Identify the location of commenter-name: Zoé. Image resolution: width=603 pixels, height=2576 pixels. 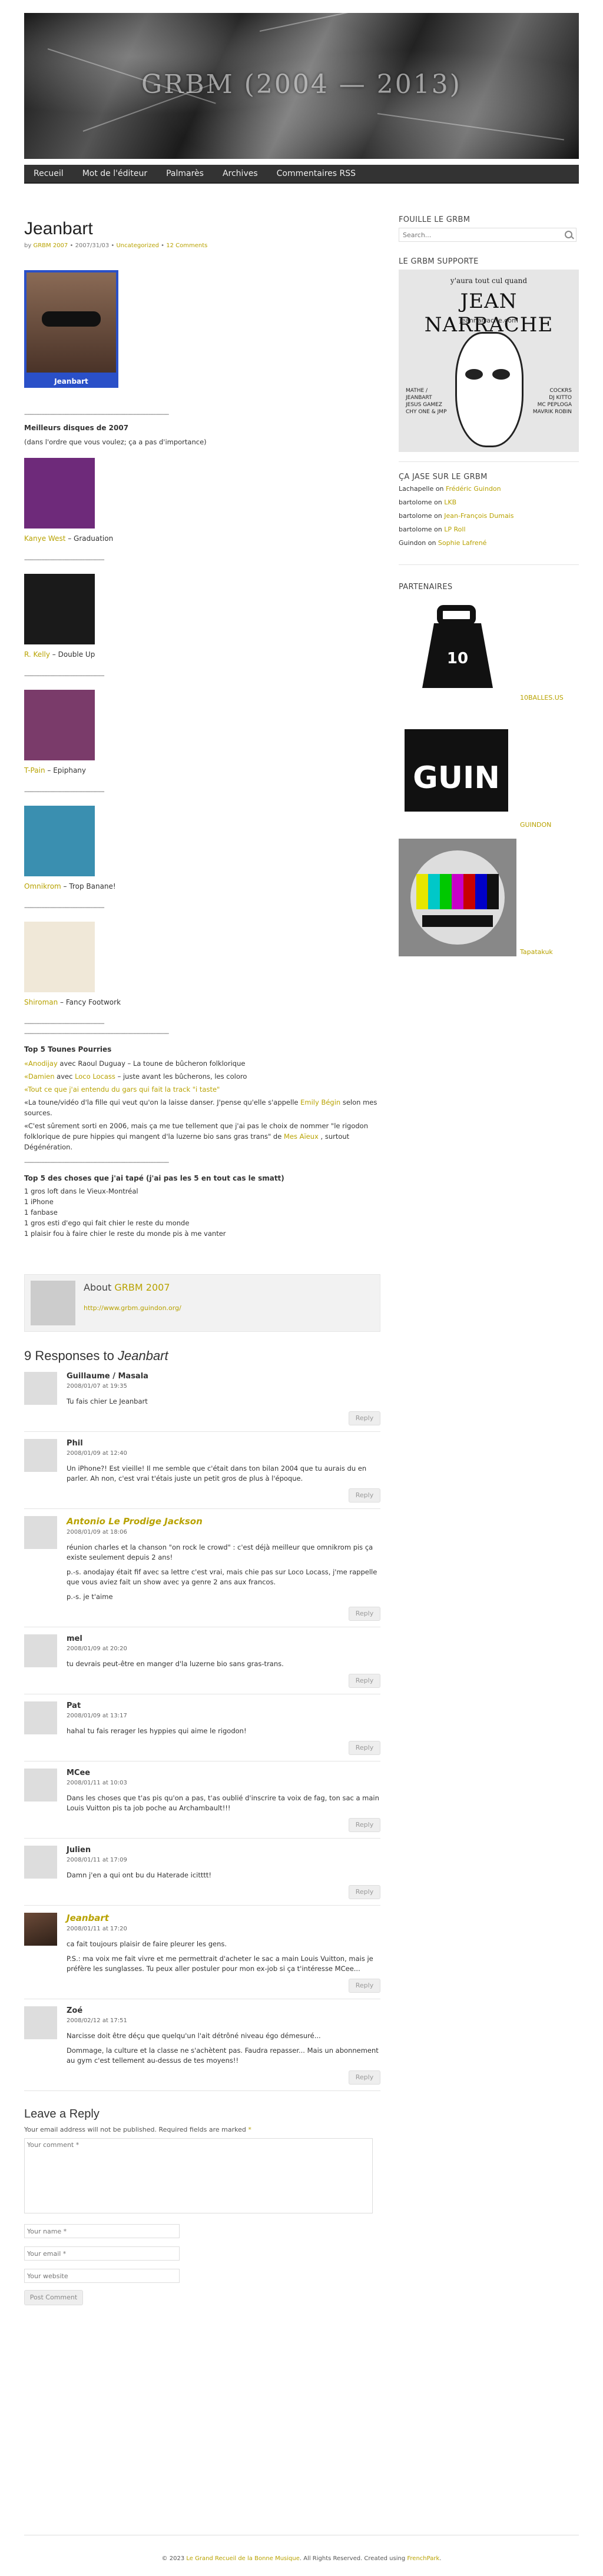
(75, 2010).